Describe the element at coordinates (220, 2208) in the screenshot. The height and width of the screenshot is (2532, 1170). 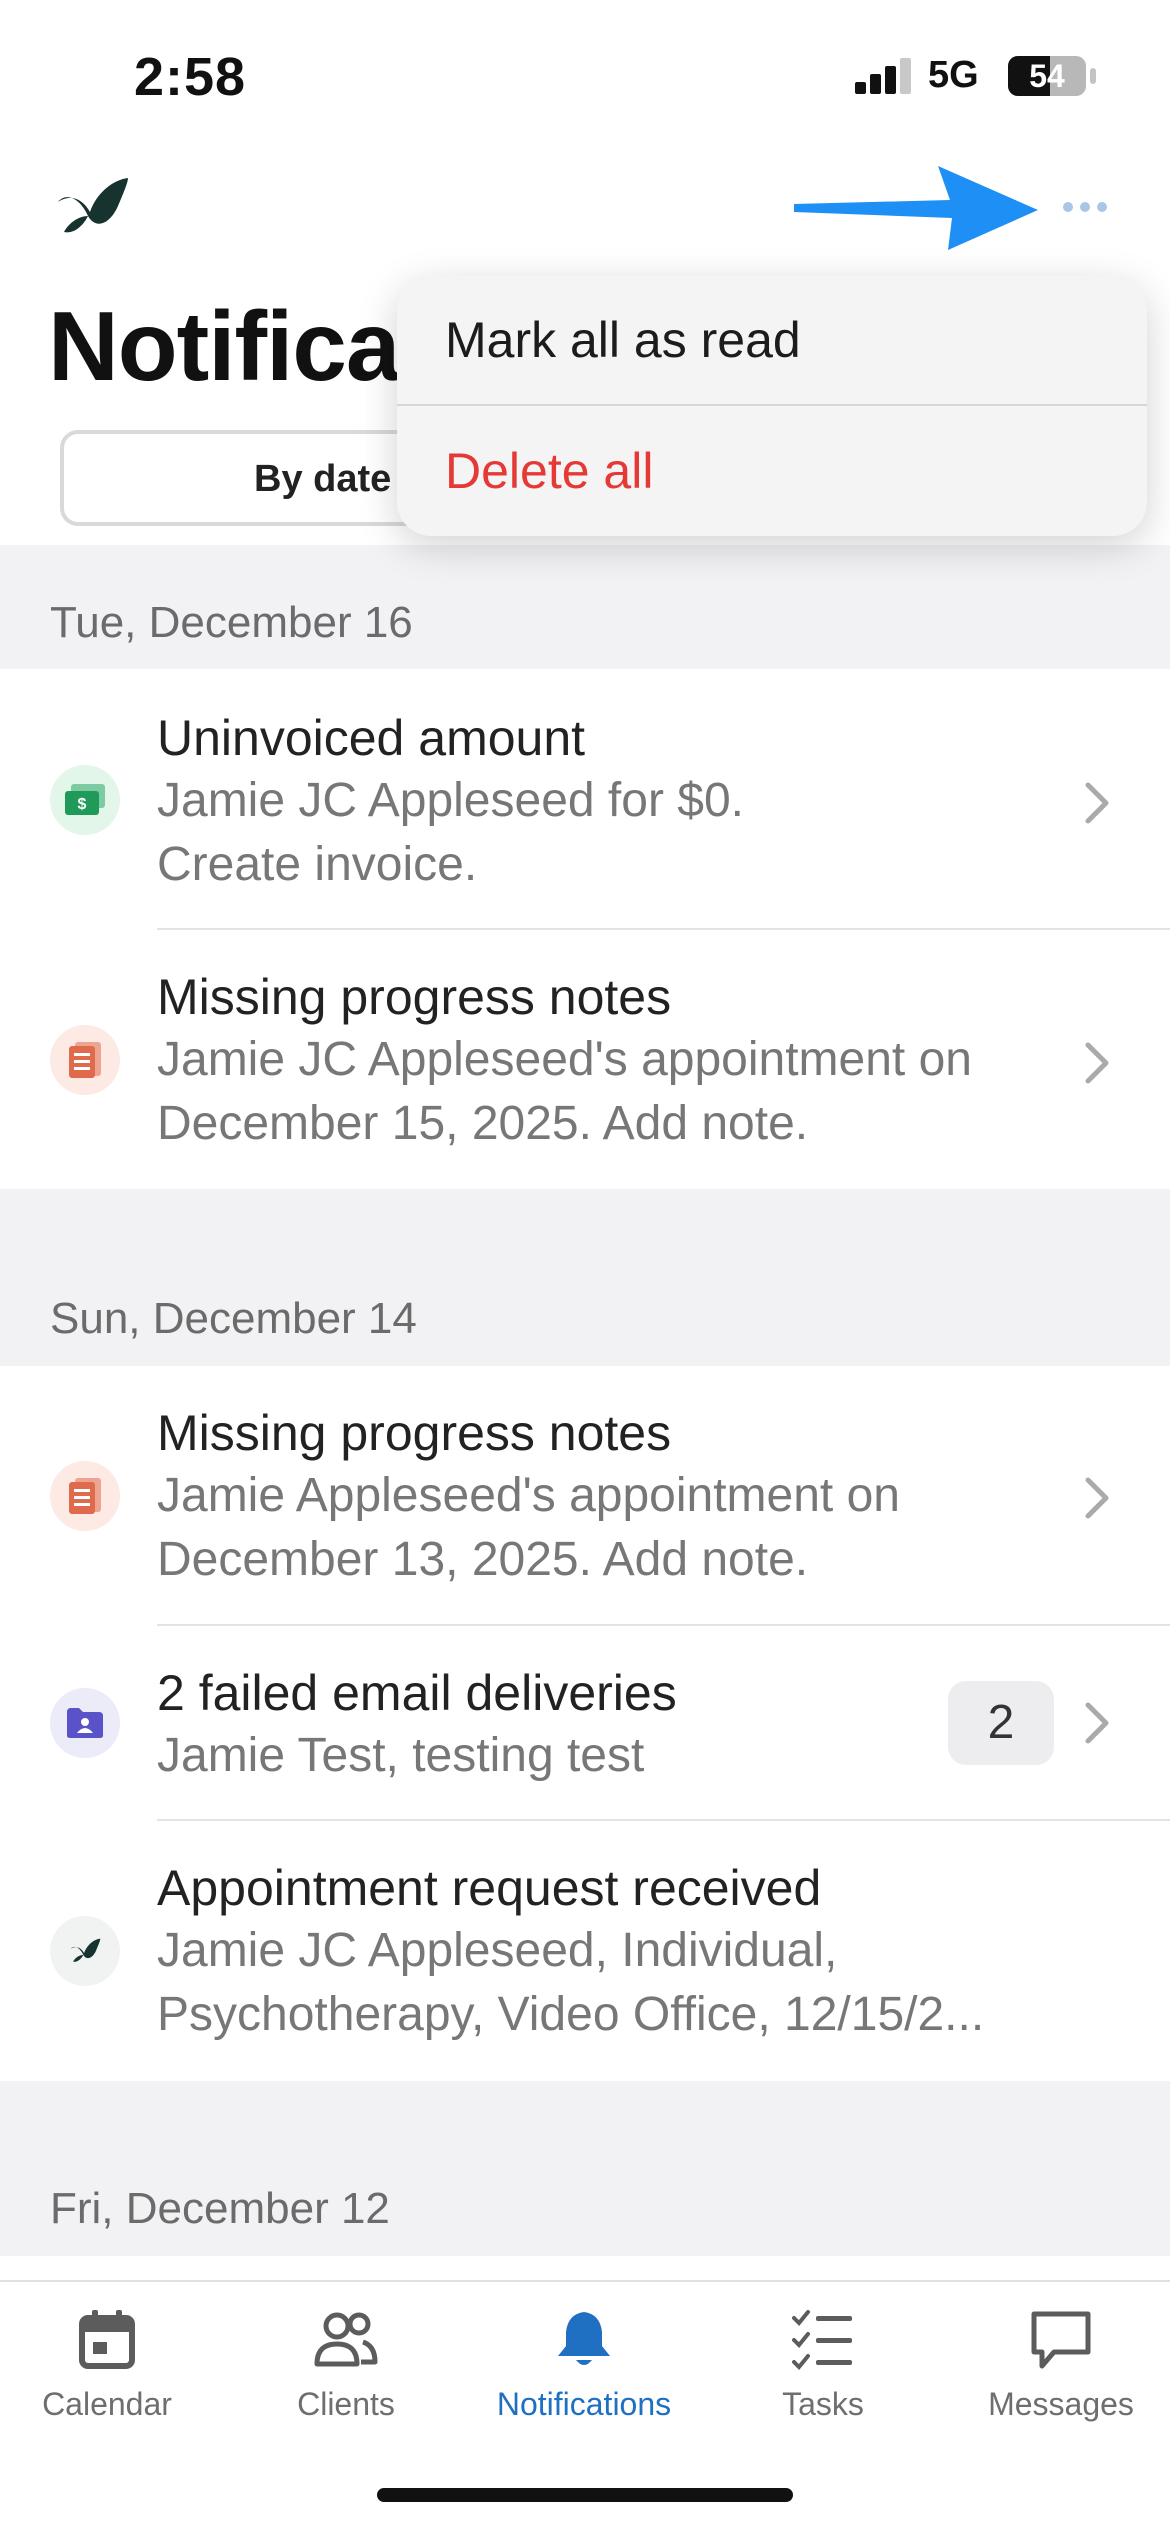
I see `section-date-header: Fri, December 12` at that location.